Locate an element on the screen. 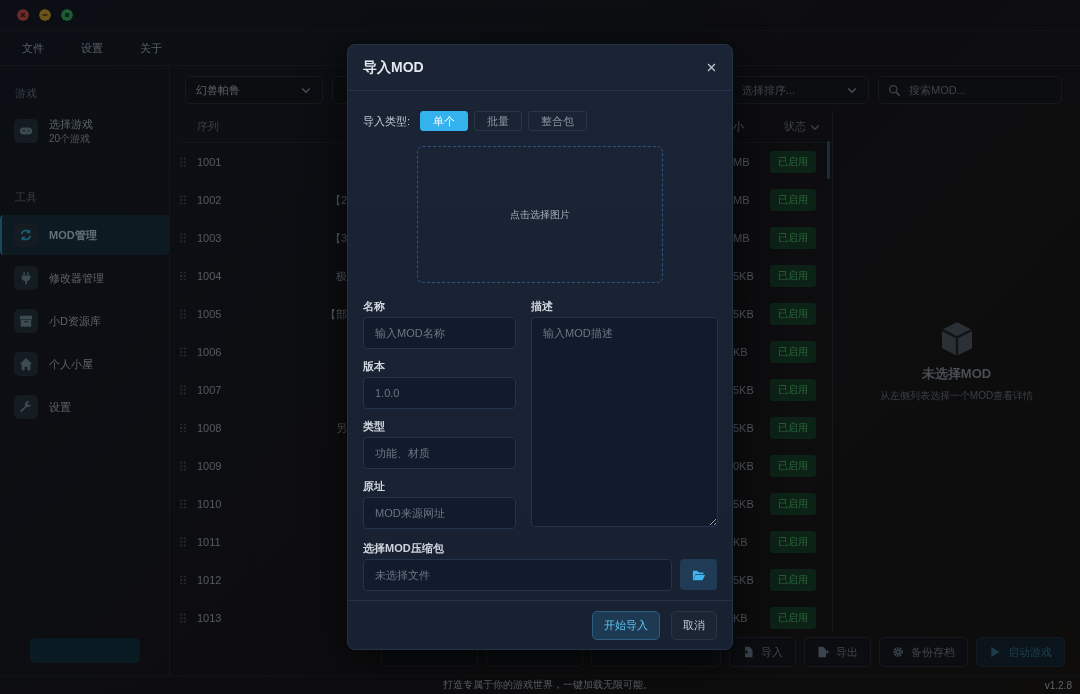 This screenshot has width=1080, height=694. archive-icon is located at coordinates (26, 321).